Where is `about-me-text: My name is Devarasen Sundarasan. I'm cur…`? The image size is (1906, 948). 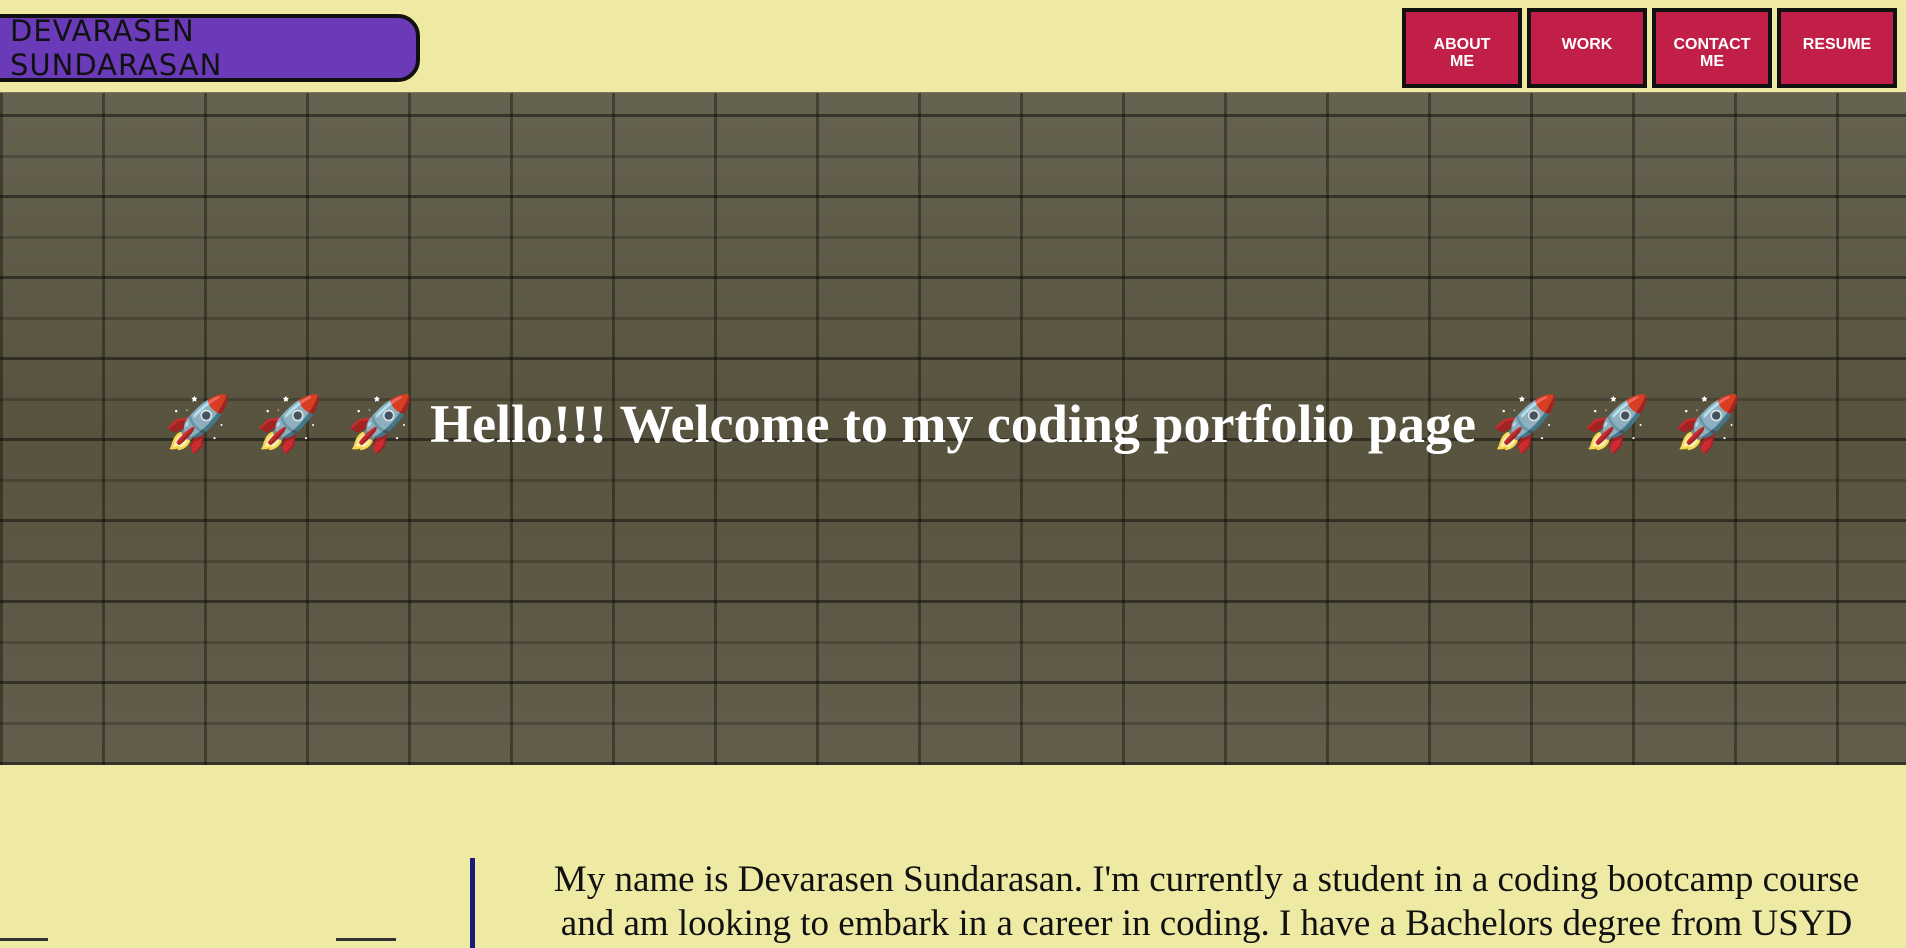
about-me-text: My name is Devarasen Sundarasan. I'm cur… is located at coordinates (1180, 903).